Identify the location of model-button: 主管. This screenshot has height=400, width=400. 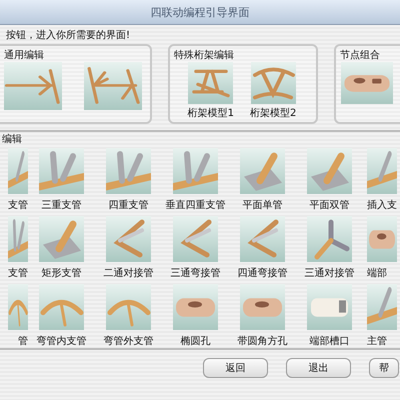
(381, 316).